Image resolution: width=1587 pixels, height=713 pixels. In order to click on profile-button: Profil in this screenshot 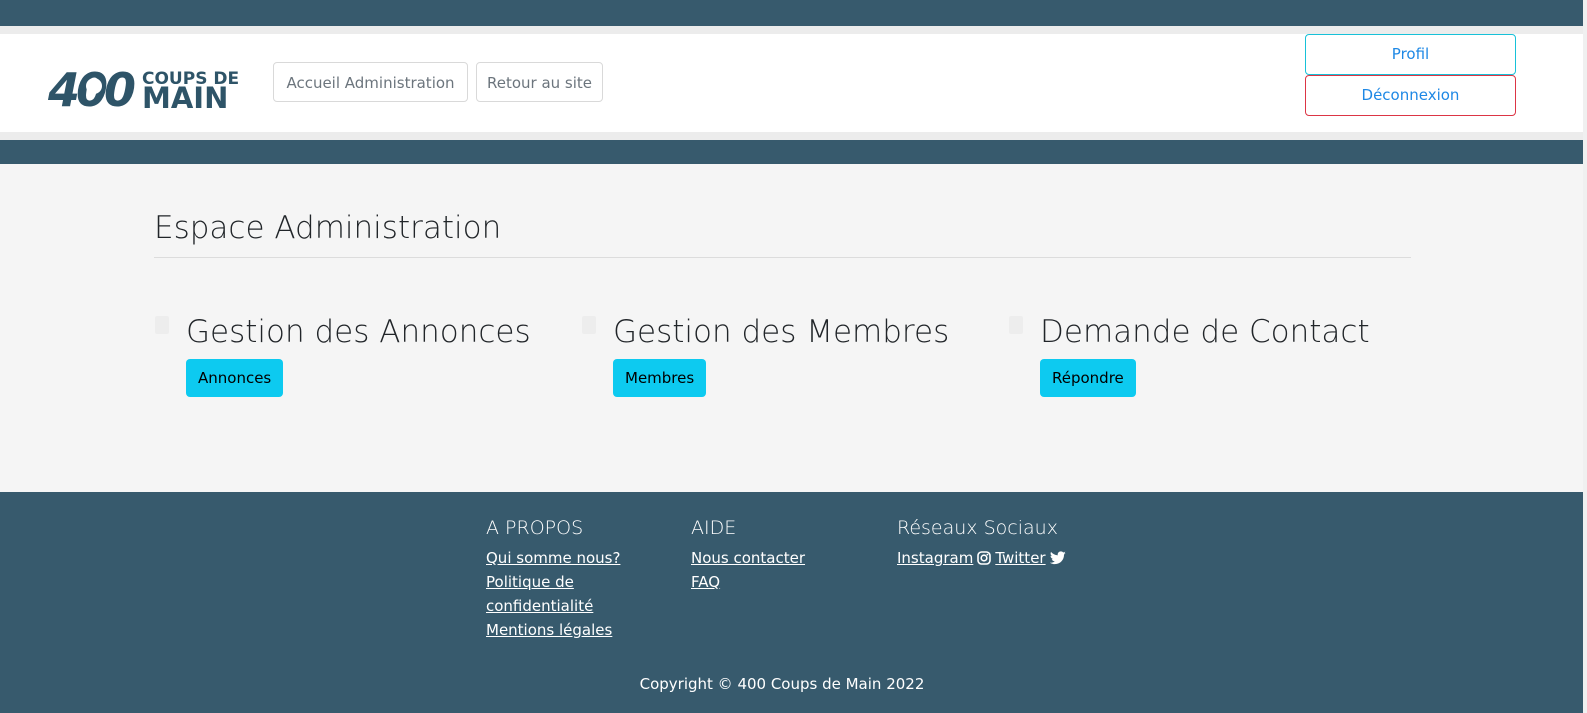, I will do `click(1410, 54)`.